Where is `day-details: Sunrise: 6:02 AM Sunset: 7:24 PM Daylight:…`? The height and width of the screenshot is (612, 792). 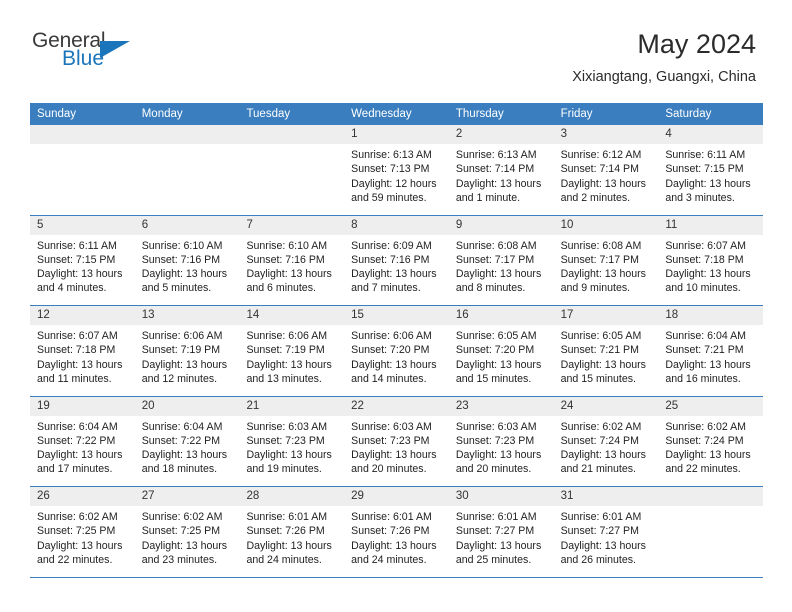
day-details: Sunrise: 6:02 AM Sunset: 7:24 PM Daylight:… is located at coordinates (710, 446).